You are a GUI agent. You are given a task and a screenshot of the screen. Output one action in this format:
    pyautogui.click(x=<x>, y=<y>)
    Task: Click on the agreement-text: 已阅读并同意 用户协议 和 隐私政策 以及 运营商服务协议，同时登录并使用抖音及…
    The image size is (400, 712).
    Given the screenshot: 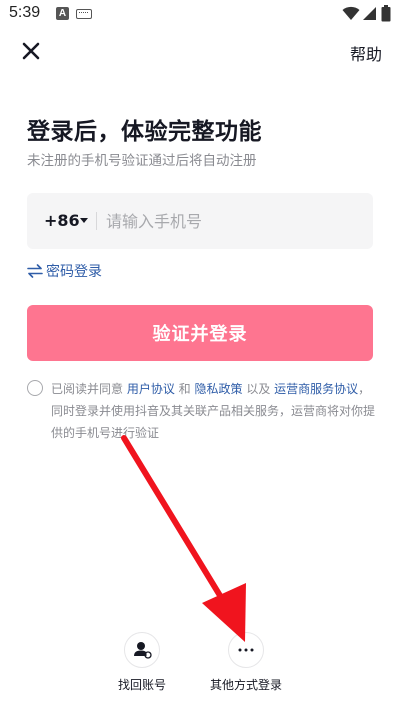 What is the action you would take?
    pyautogui.click(x=216, y=411)
    